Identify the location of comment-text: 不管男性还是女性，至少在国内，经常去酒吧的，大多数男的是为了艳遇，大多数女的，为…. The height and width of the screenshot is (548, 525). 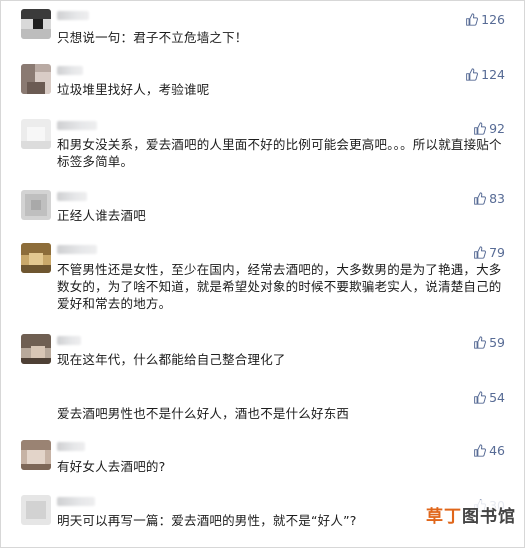
(279, 286).